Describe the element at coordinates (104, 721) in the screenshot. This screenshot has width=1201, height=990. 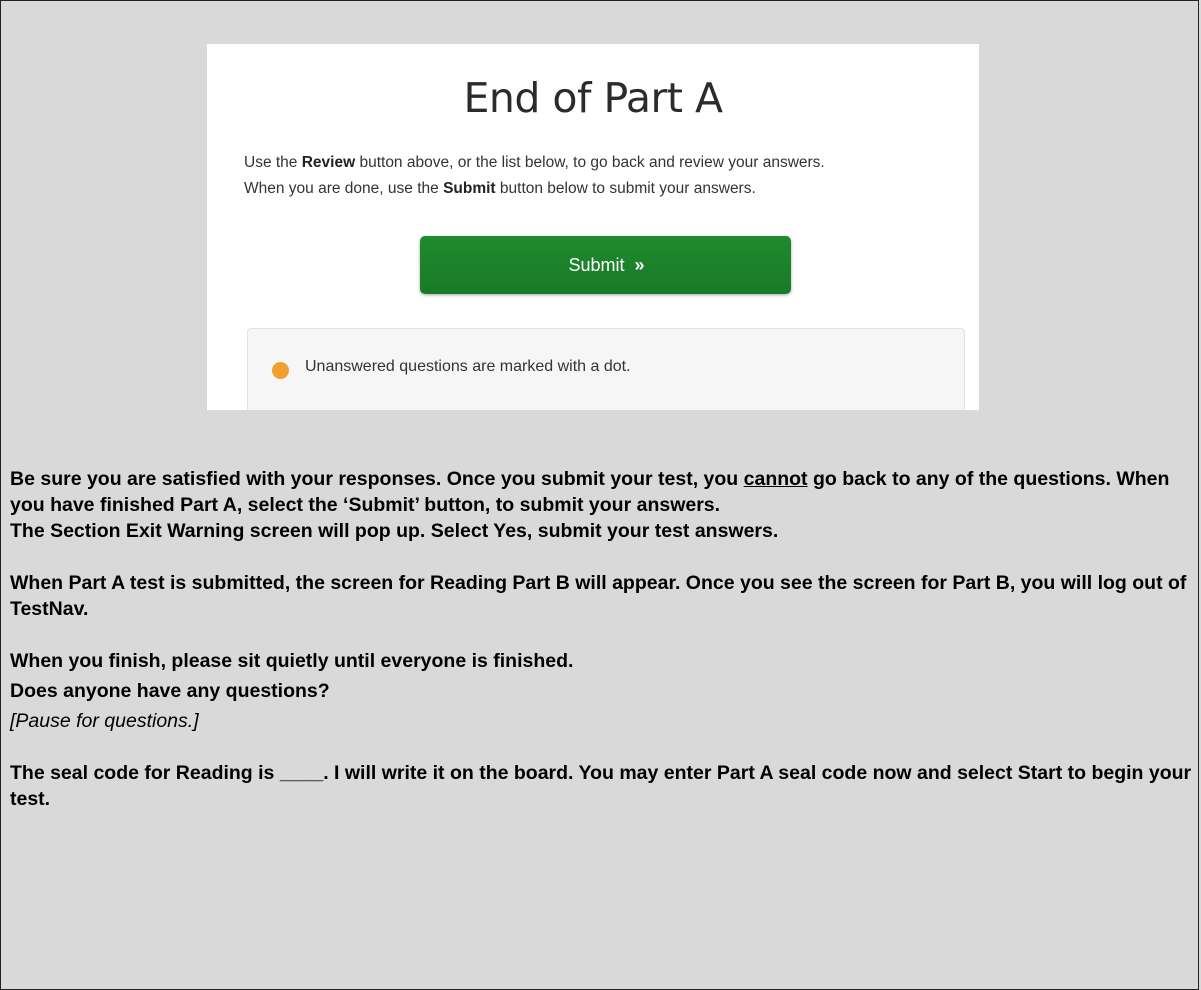
I see `paragraph-pause: [Pause for questions.]` at that location.